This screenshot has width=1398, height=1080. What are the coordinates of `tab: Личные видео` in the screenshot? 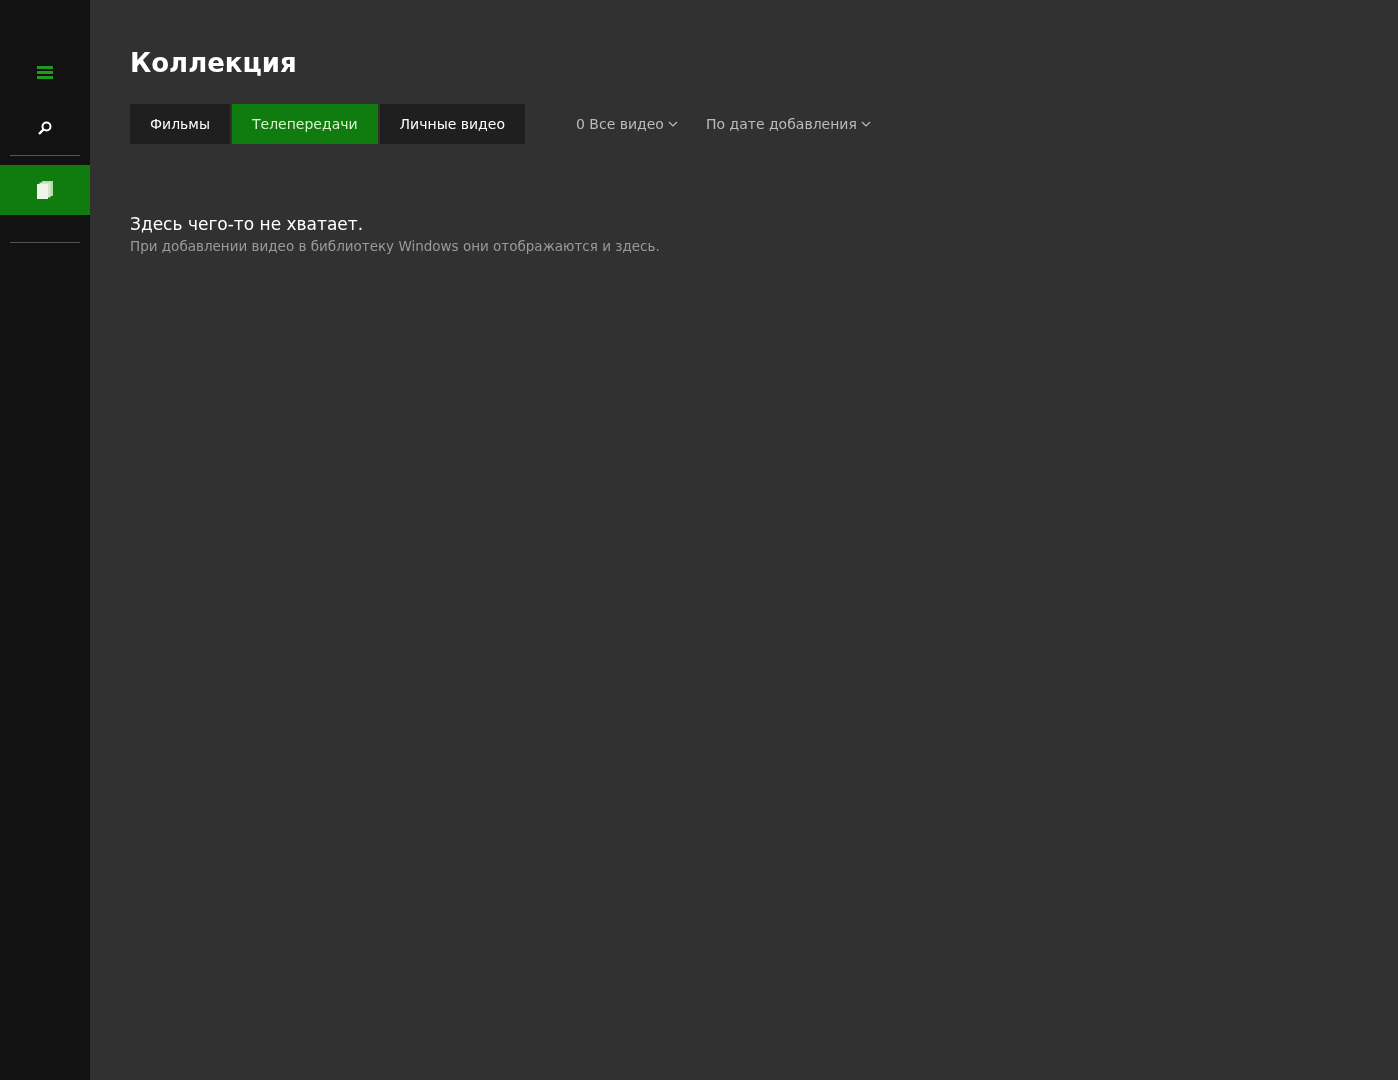 It's located at (452, 124).